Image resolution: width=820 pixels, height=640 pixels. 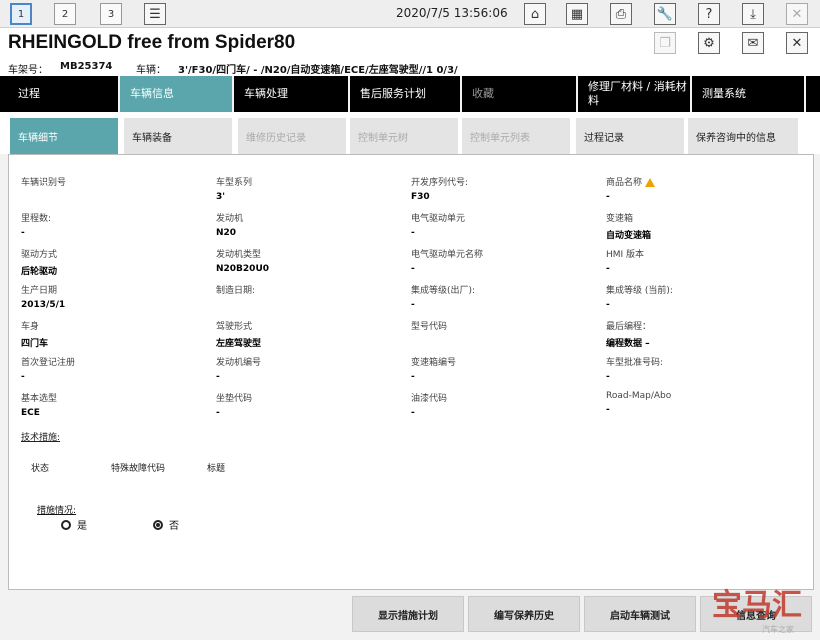 I want to click on field-value: 3', so click(x=221, y=197).